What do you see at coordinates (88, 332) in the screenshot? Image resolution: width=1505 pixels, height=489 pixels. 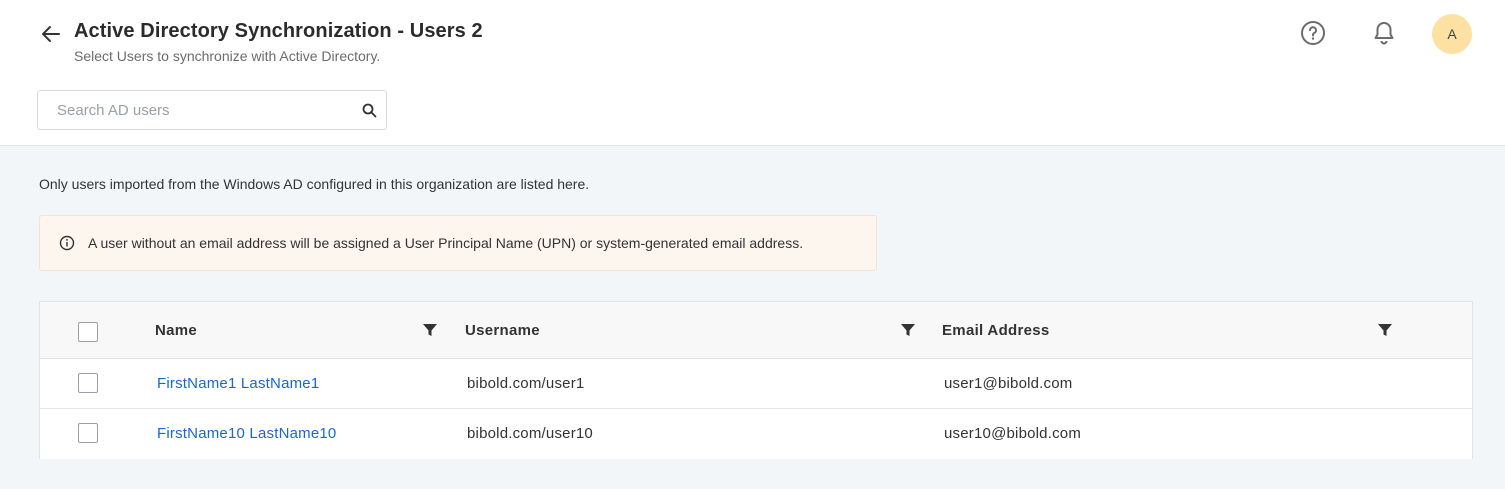 I see `select-all-checkbox` at bounding box center [88, 332].